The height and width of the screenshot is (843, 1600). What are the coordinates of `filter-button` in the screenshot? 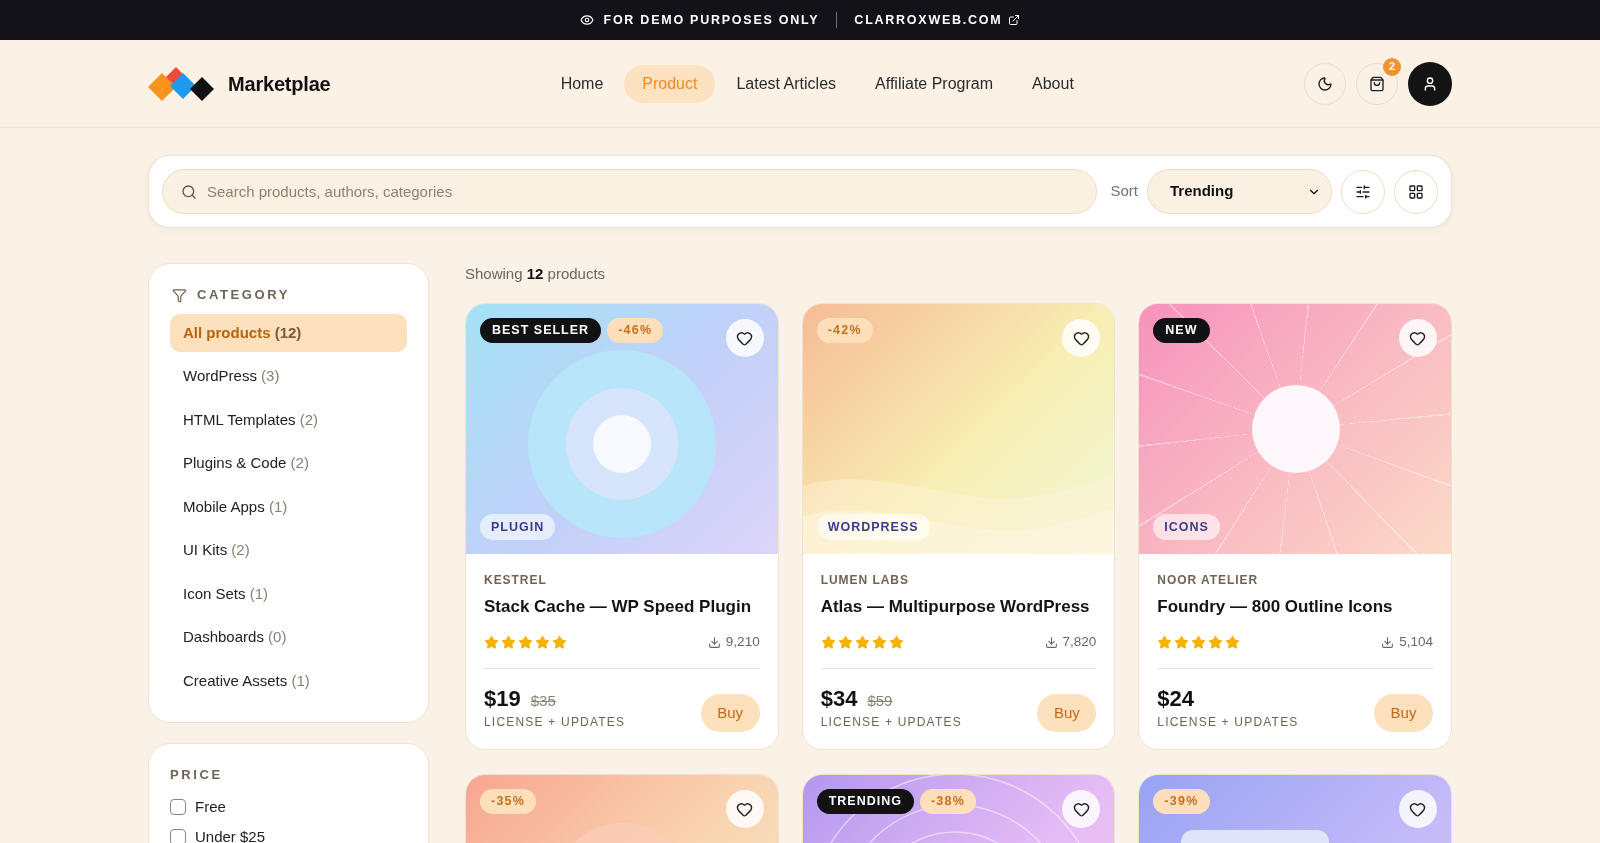 It's located at (1363, 191).